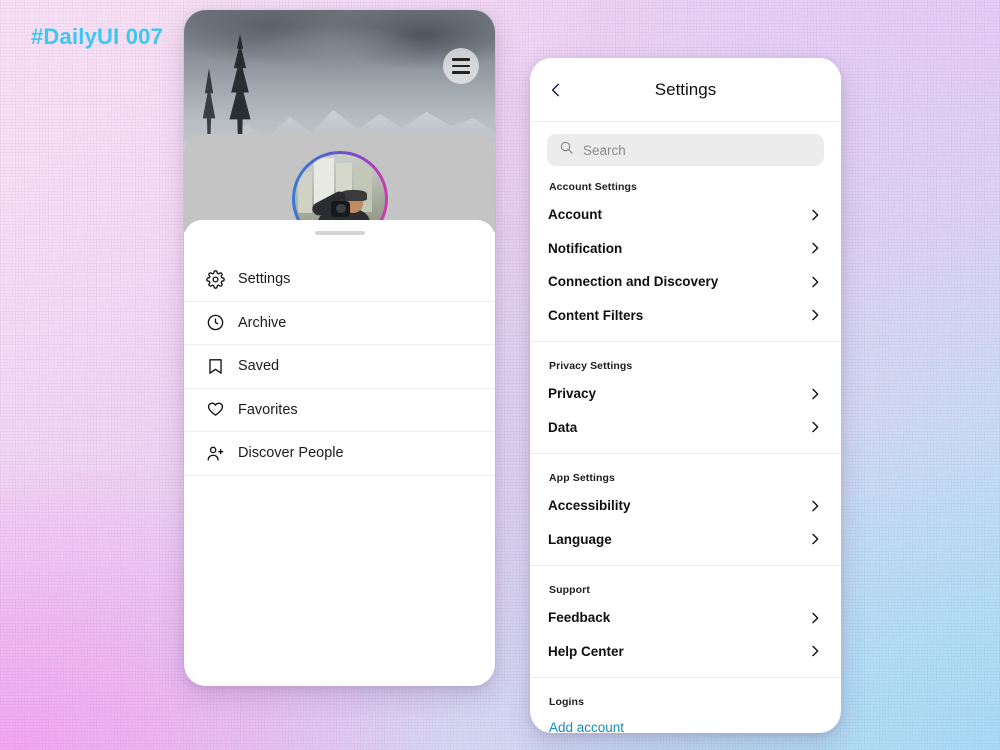 Image resolution: width=1000 pixels, height=750 pixels. What do you see at coordinates (219, 453) in the screenshot?
I see `person-add-icon` at bounding box center [219, 453].